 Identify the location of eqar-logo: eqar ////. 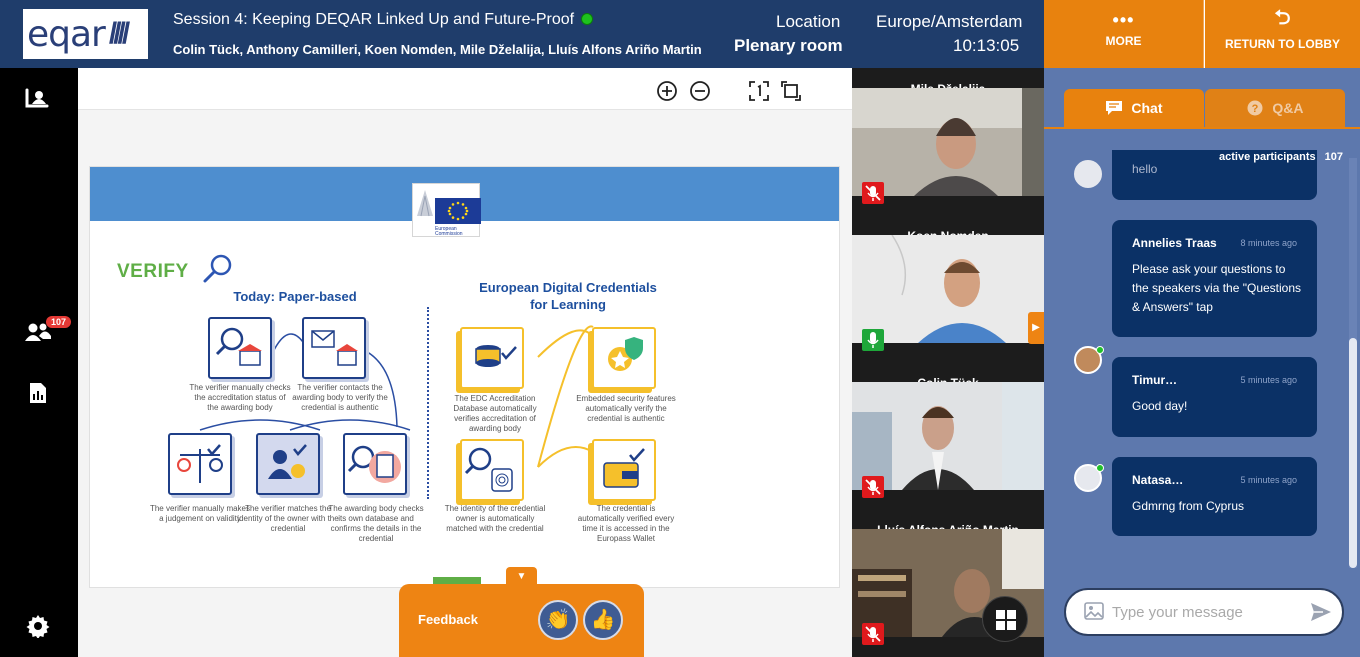
(85, 34).